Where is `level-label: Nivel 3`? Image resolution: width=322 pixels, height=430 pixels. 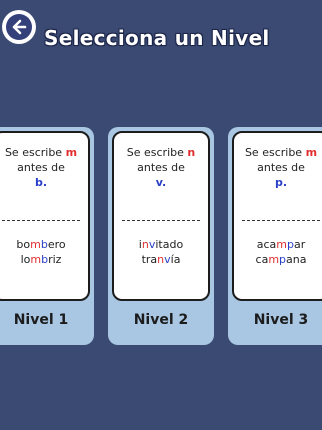 level-label: Nivel 3 is located at coordinates (281, 320).